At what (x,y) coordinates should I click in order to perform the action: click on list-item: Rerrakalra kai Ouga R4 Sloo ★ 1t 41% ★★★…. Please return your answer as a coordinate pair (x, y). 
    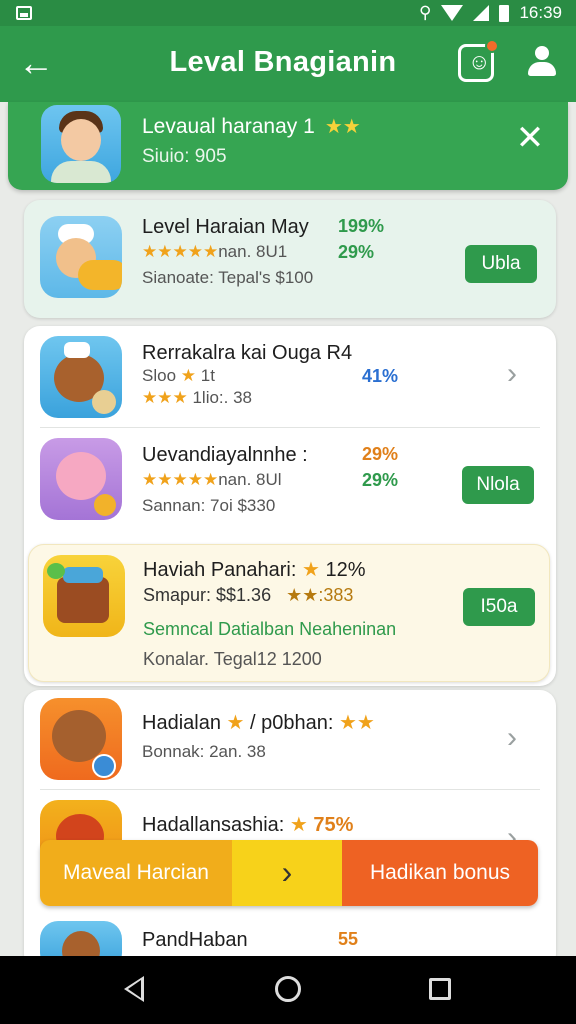
    Looking at the image, I should click on (290, 378).